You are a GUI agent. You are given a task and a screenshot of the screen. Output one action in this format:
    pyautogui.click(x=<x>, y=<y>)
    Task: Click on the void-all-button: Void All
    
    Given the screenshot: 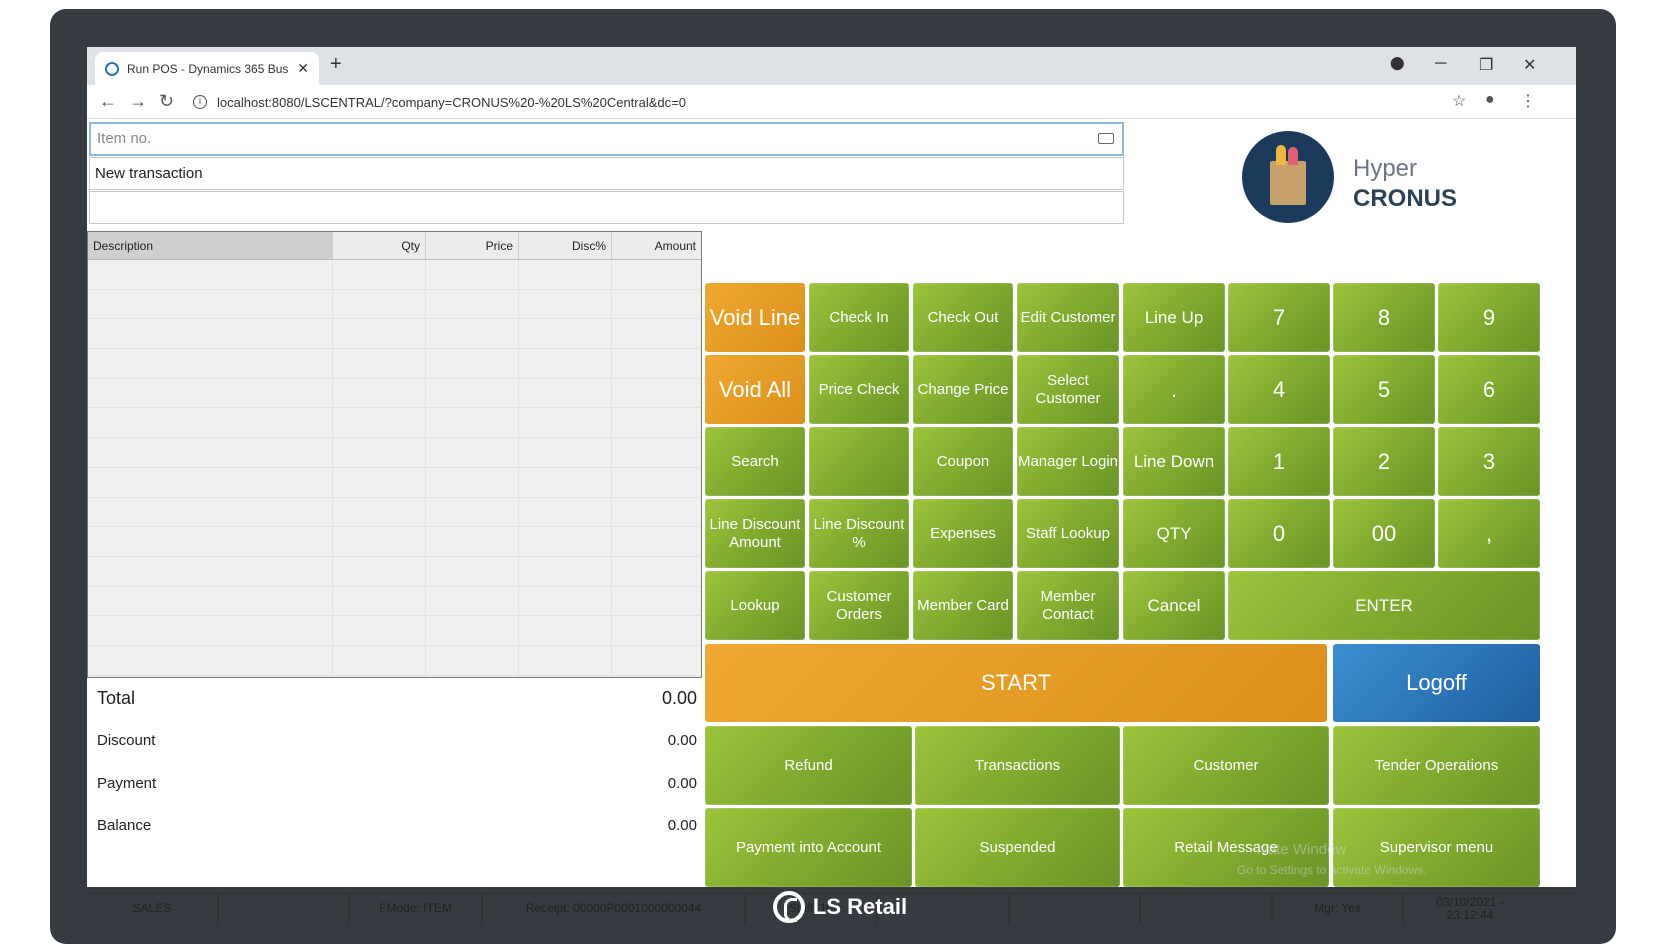 What is the action you would take?
    pyautogui.click(x=755, y=389)
    